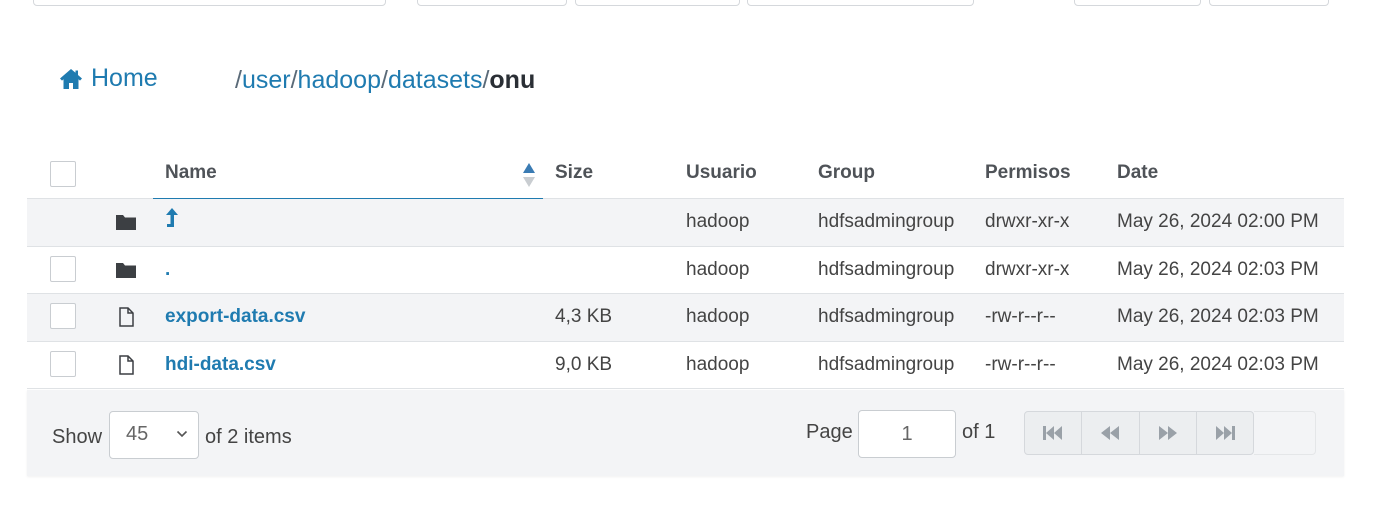 The height and width of the screenshot is (507, 1375). I want to click on select-all-checkbox, so click(63, 174).